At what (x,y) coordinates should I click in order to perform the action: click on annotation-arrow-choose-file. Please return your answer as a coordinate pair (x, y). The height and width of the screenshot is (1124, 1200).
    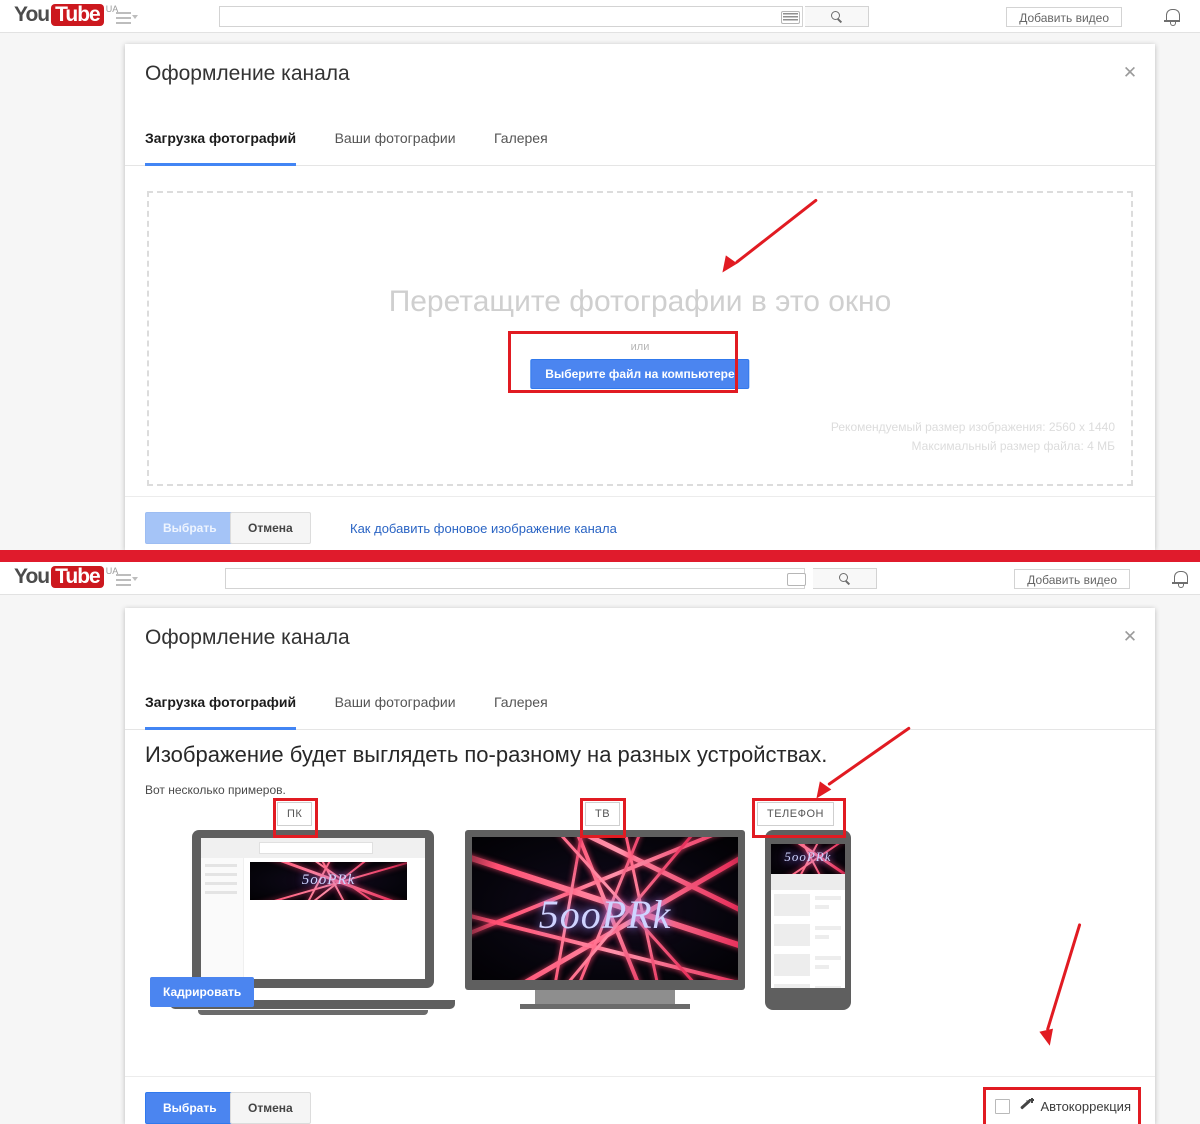
    Looking at the image, I should click on (773, 234).